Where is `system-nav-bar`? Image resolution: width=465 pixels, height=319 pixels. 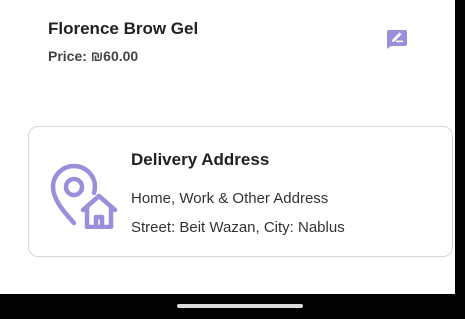
system-nav-bar is located at coordinates (227, 306).